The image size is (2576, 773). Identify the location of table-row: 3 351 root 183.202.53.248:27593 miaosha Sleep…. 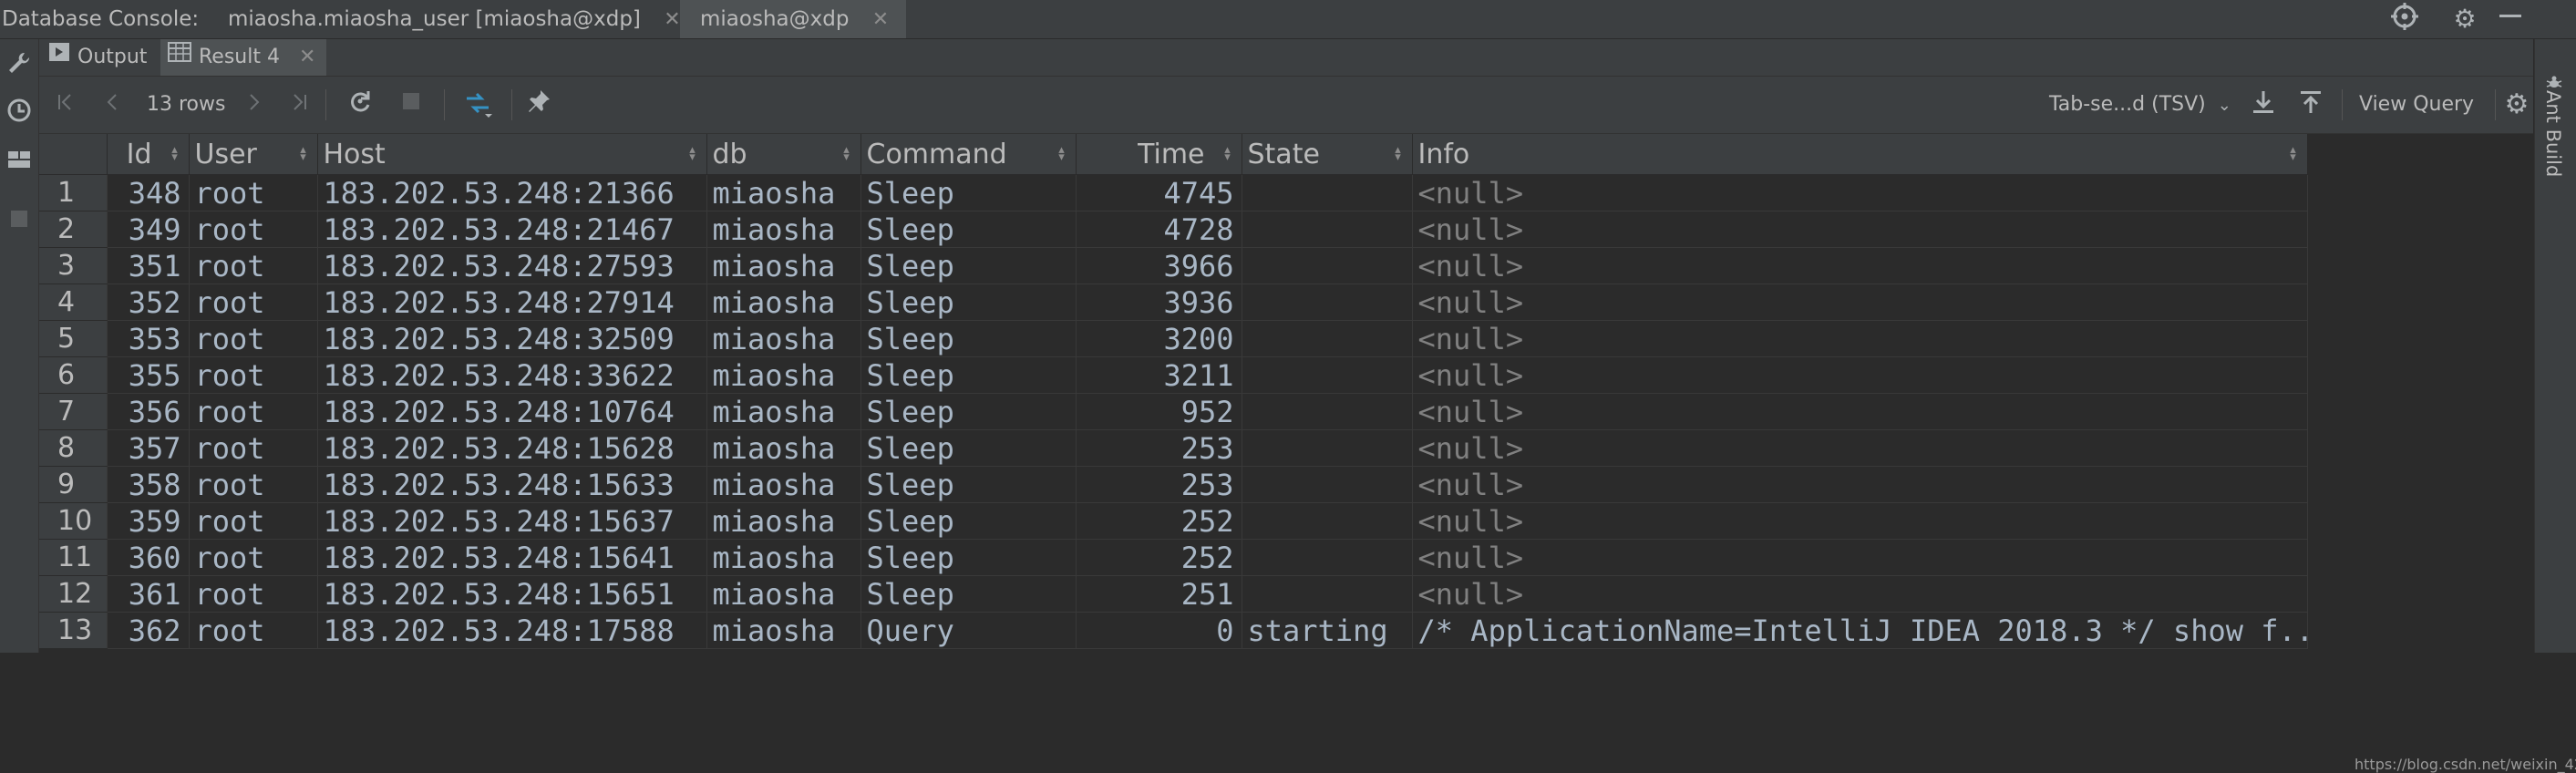
(1173, 265).